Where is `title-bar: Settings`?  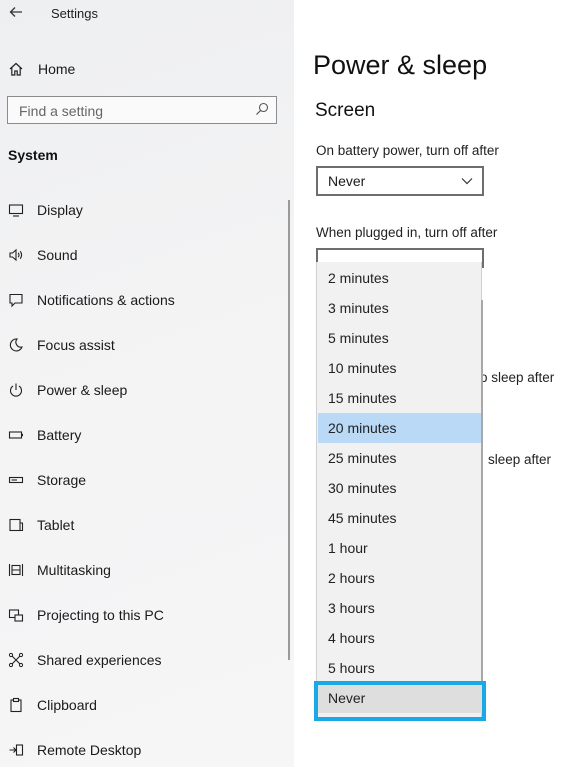 title-bar: Settings is located at coordinates (147, 14).